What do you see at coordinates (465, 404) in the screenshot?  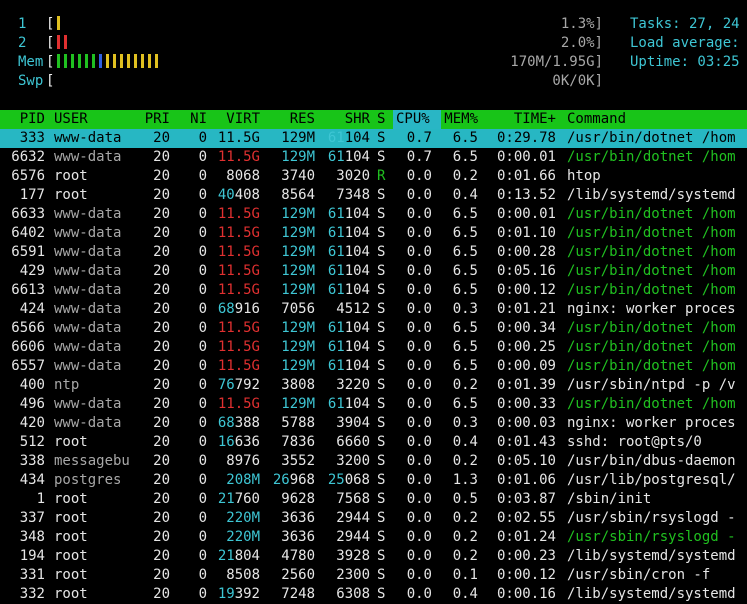 I see `row-mem: 6.5` at bounding box center [465, 404].